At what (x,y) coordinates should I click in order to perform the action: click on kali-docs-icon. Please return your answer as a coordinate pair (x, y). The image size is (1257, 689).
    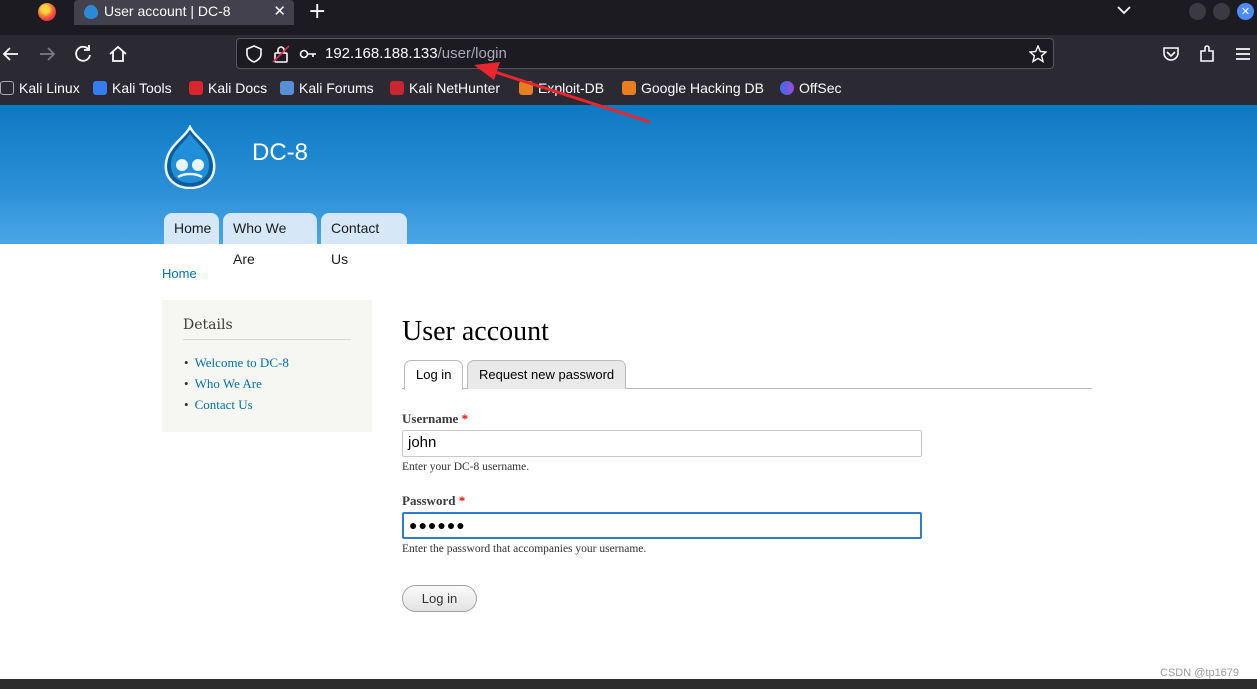
    Looking at the image, I should click on (196, 88).